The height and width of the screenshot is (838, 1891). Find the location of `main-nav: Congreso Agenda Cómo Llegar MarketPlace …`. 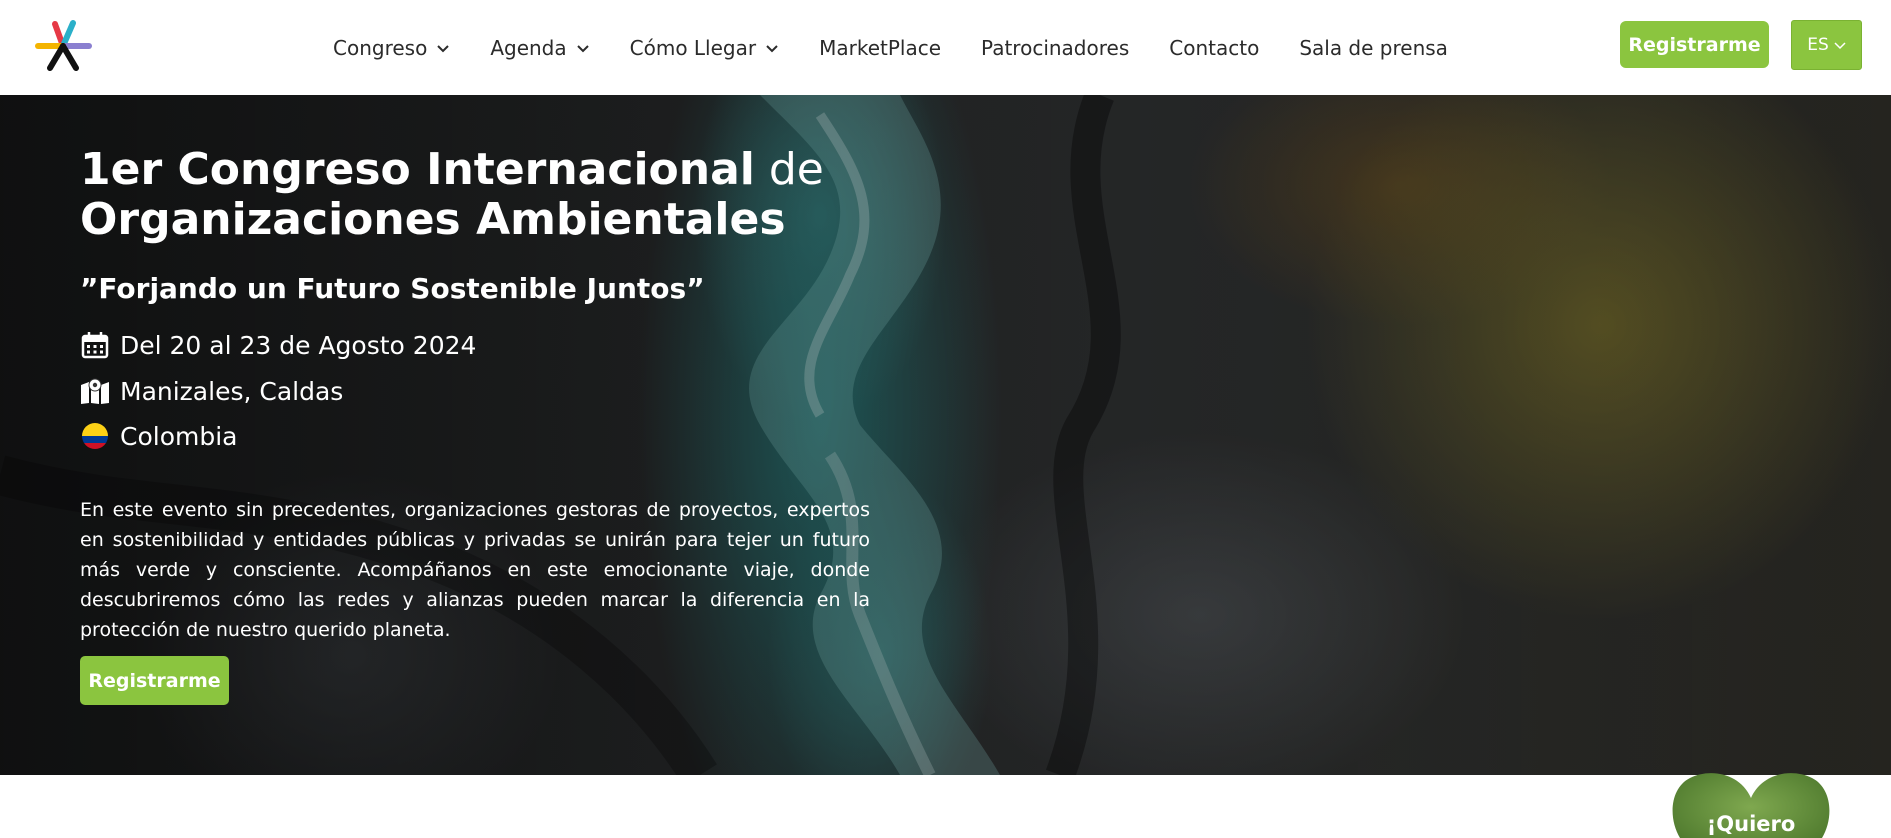

main-nav: Congreso Agenda Cómo Llegar MarketPlace … is located at coordinates (910, 47).